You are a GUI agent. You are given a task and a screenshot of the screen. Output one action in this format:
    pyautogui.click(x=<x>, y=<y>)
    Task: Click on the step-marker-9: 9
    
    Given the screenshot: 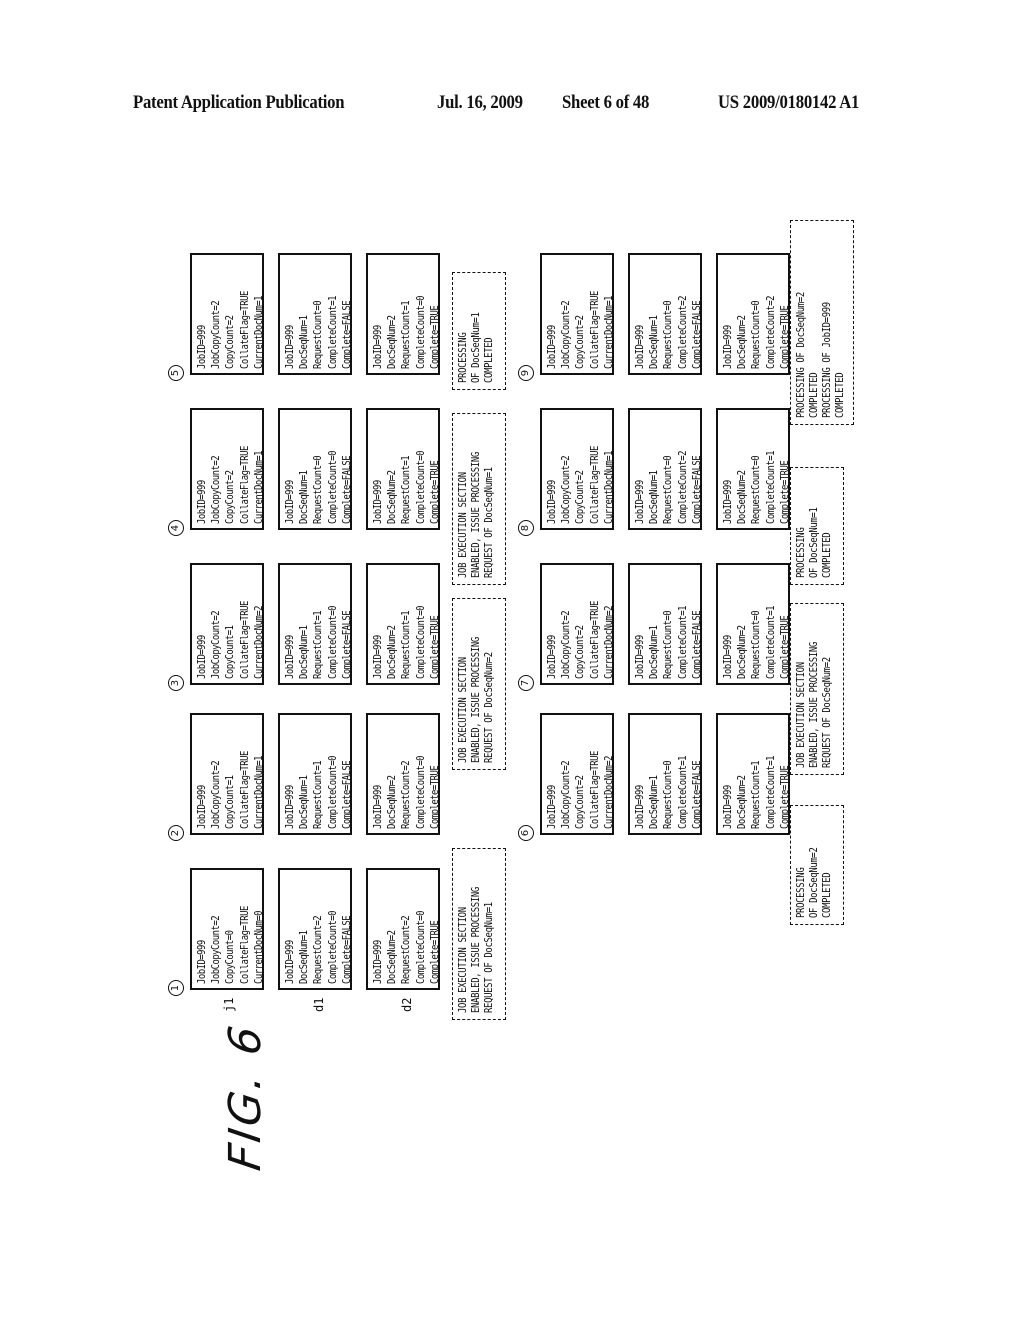 What is the action you would take?
    pyautogui.click(x=526, y=373)
    